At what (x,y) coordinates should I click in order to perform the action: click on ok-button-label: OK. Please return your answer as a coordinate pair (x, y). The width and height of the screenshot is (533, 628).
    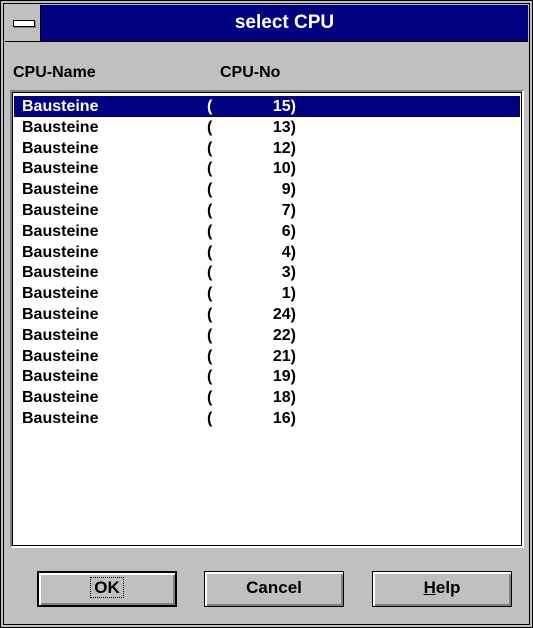
    Looking at the image, I should click on (107, 587).